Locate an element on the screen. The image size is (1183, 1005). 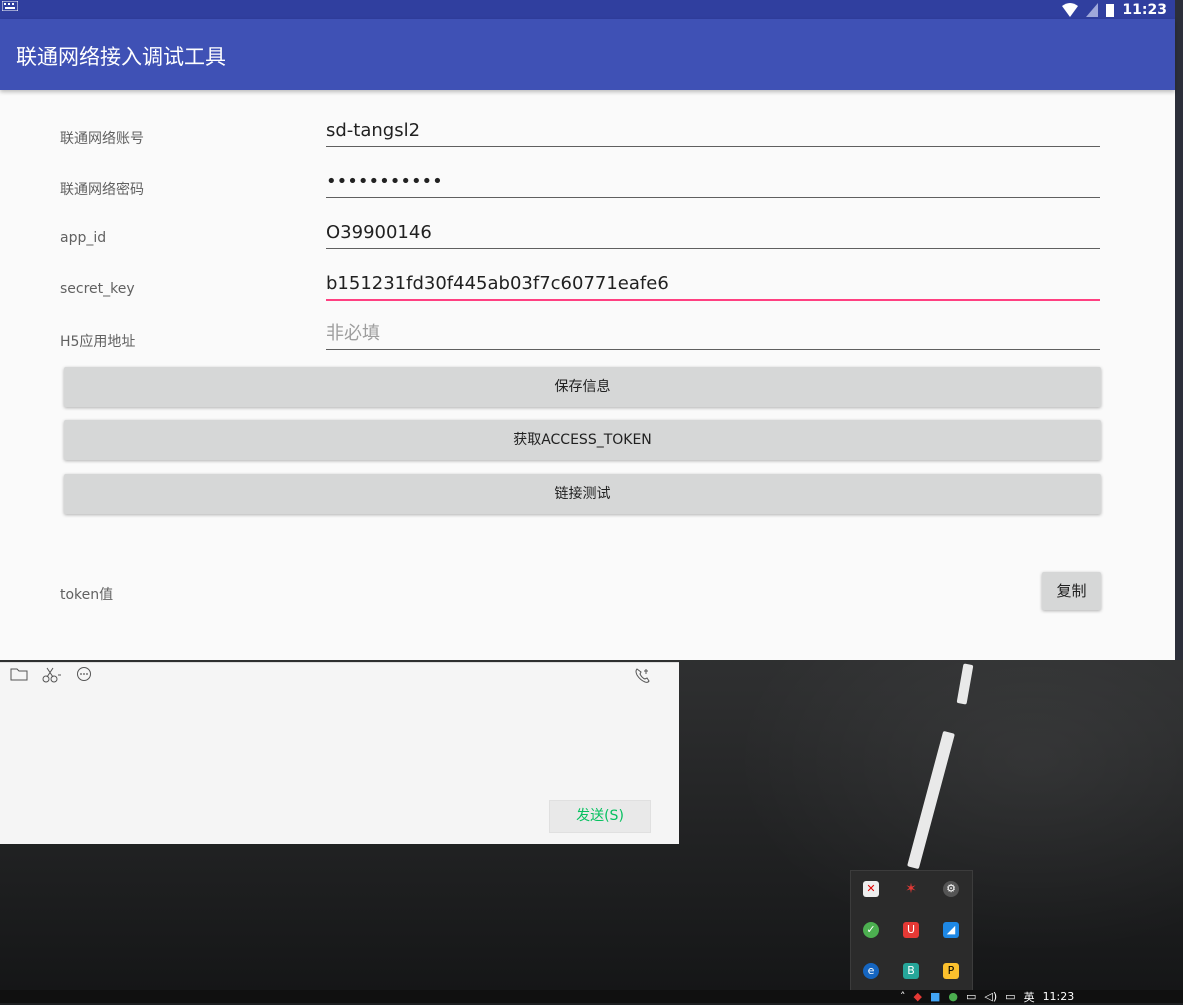
gear-app-icon: ⚙ is located at coordinates (951, 889).